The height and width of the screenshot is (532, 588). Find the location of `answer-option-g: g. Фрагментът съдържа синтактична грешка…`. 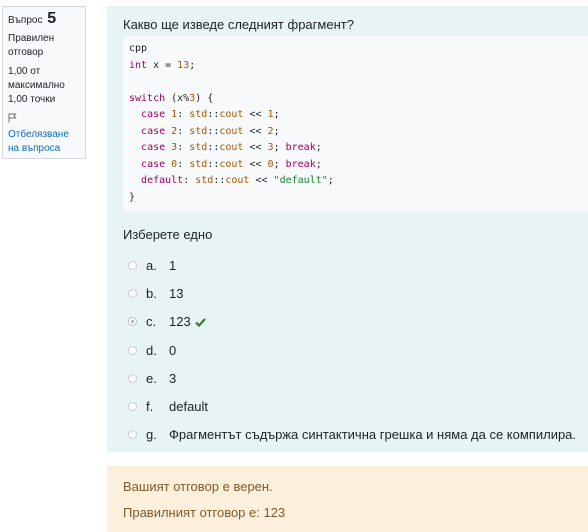

answer-option-g: g. Фрагментът съдържа синтактична грешка… is located at coordinates (358, 435).